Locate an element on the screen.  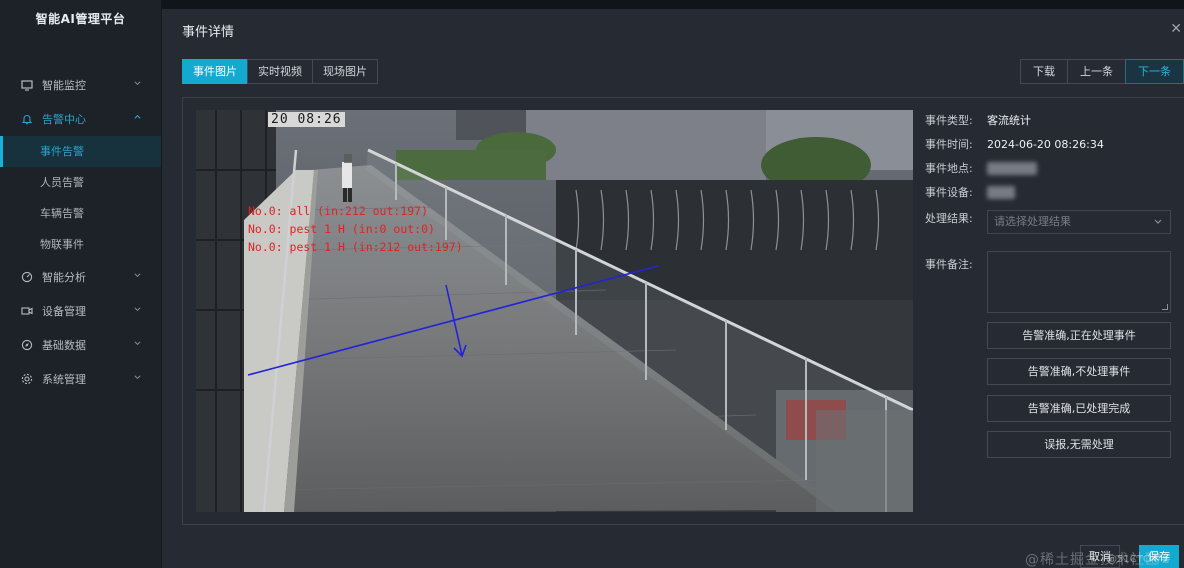
sidebar-item-label: 智能监控 is located at coordinates (64, 85).